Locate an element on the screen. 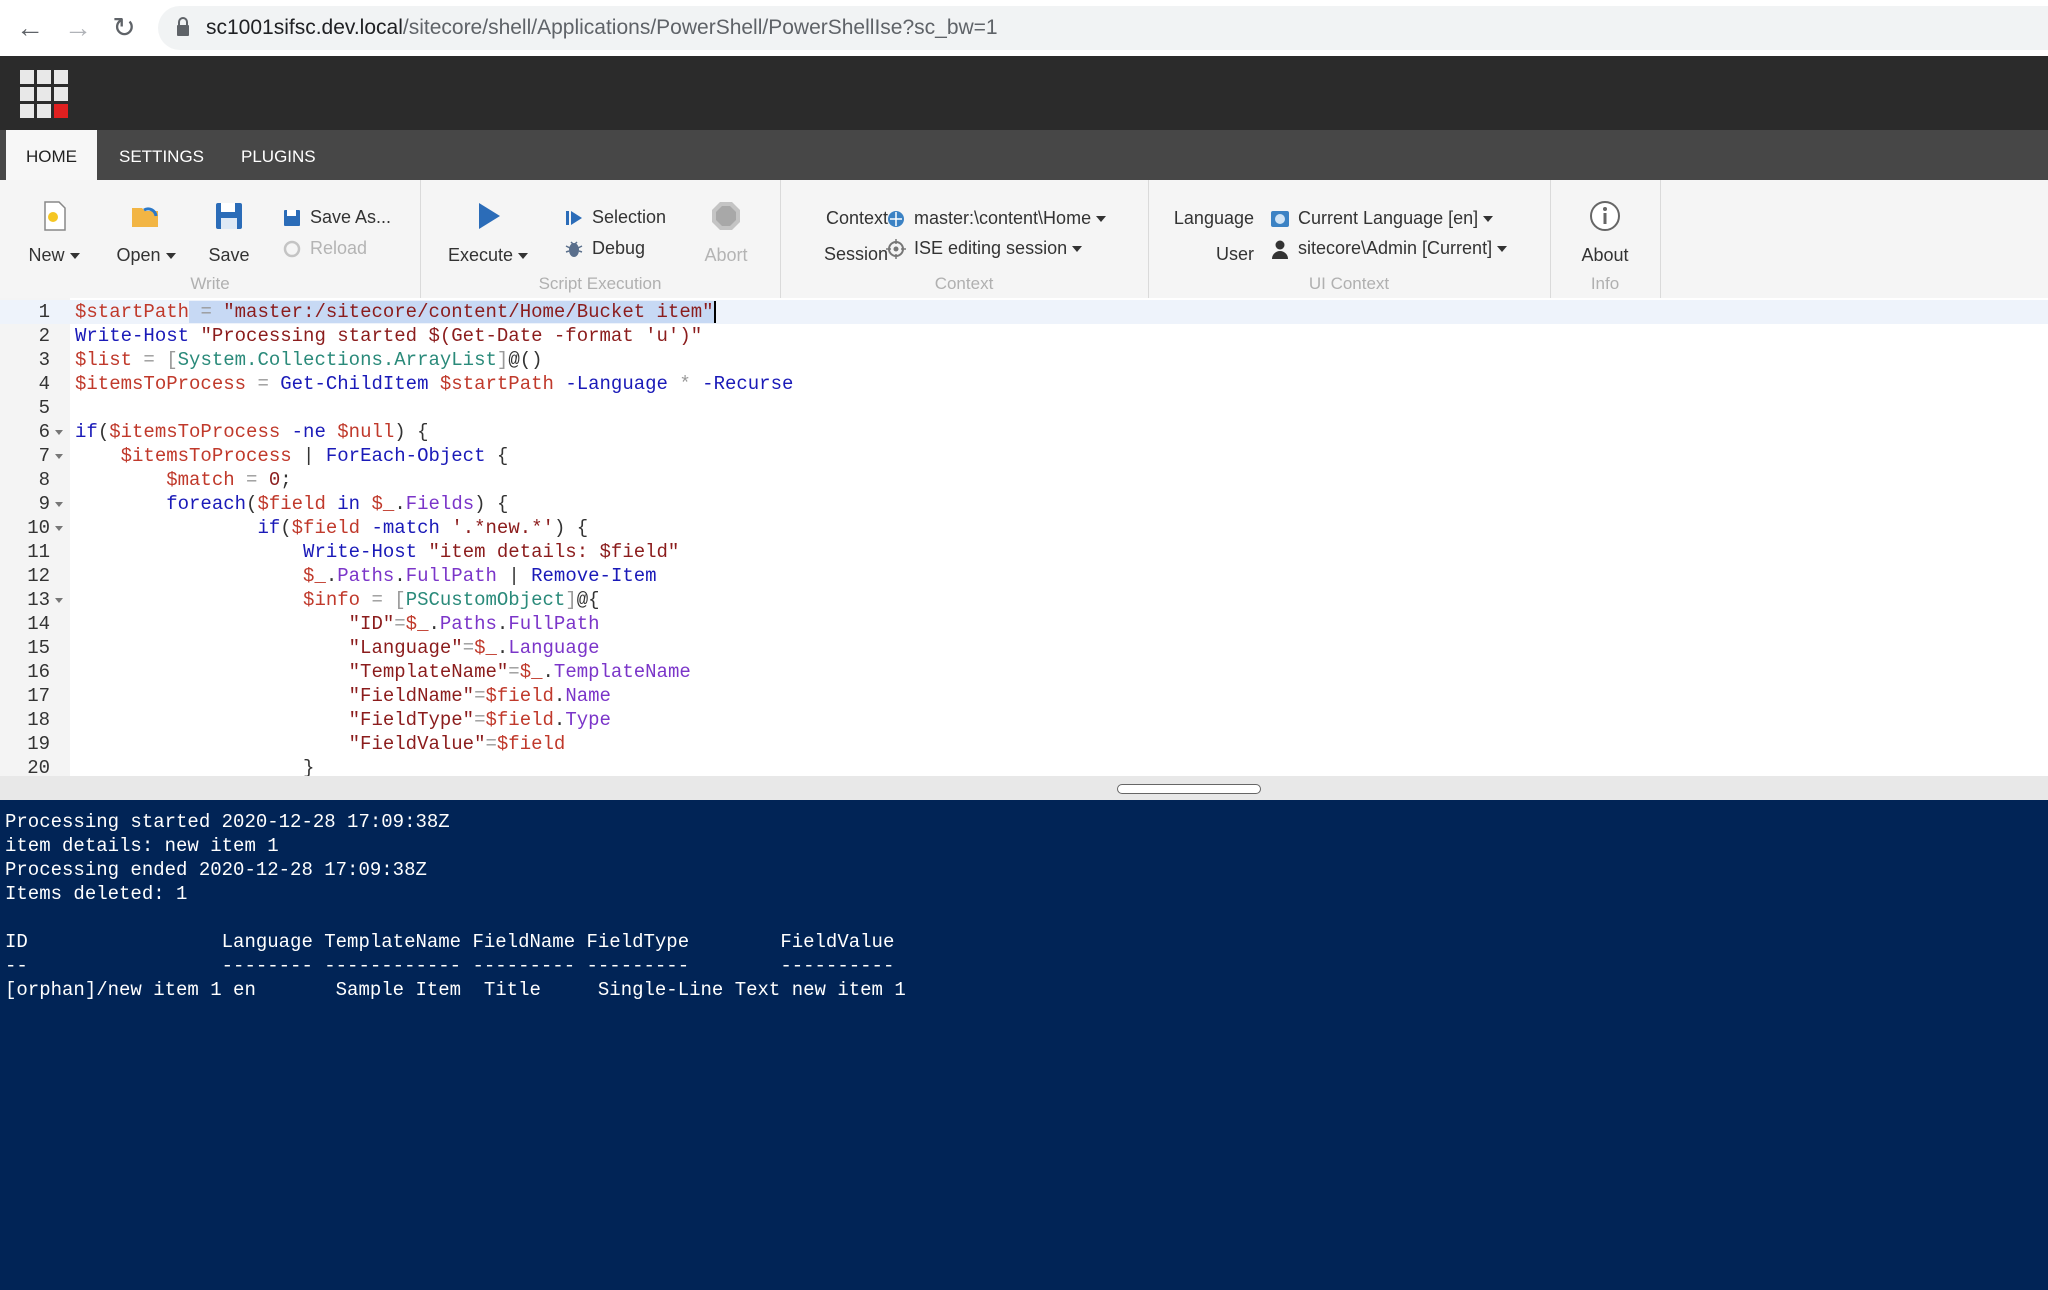 The image size is (2048, 1290). user-label: User is located at coordinates (1234, 254).